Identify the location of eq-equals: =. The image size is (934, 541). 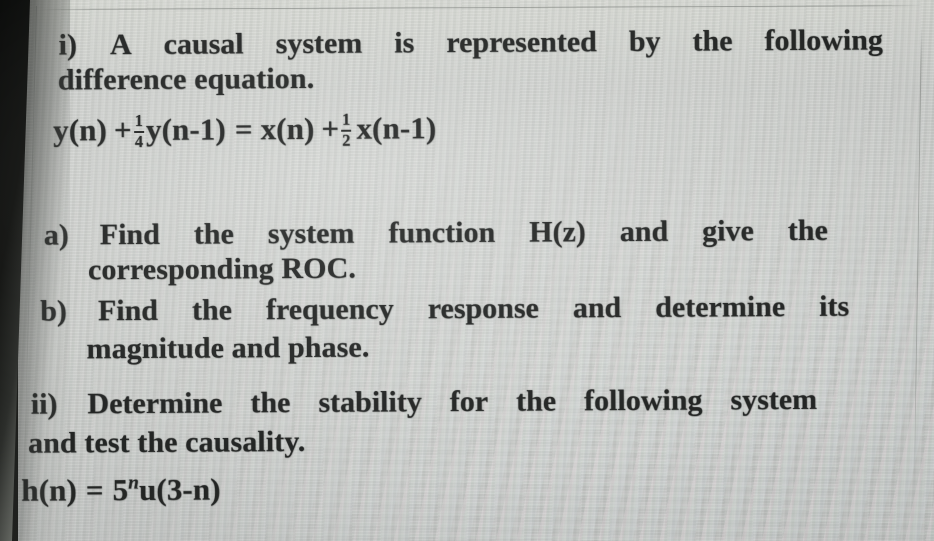
(243, 129).